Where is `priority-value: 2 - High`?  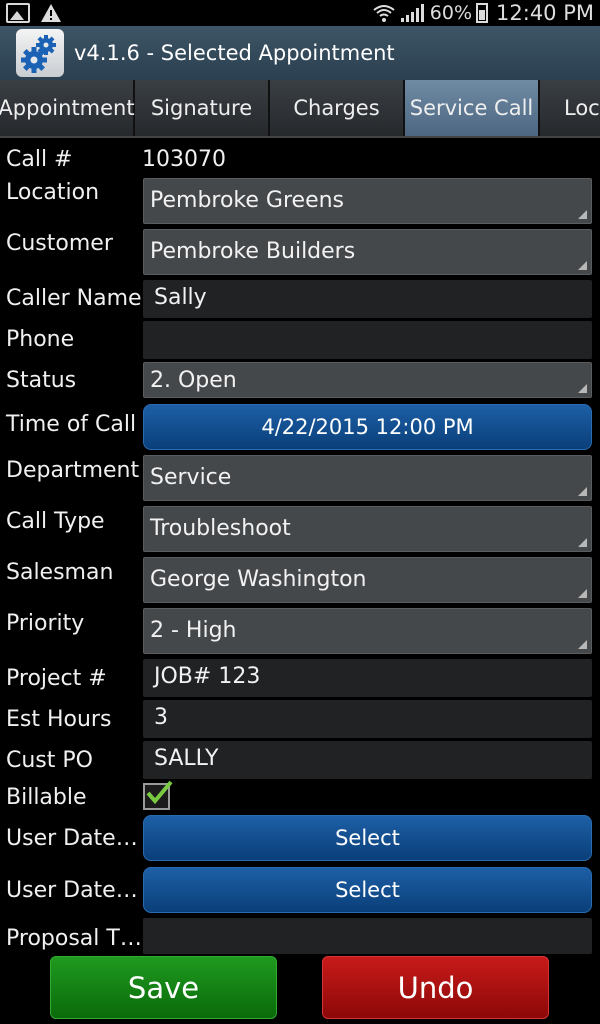
priority-value: 2 - High is located at coordinates (193, 630).